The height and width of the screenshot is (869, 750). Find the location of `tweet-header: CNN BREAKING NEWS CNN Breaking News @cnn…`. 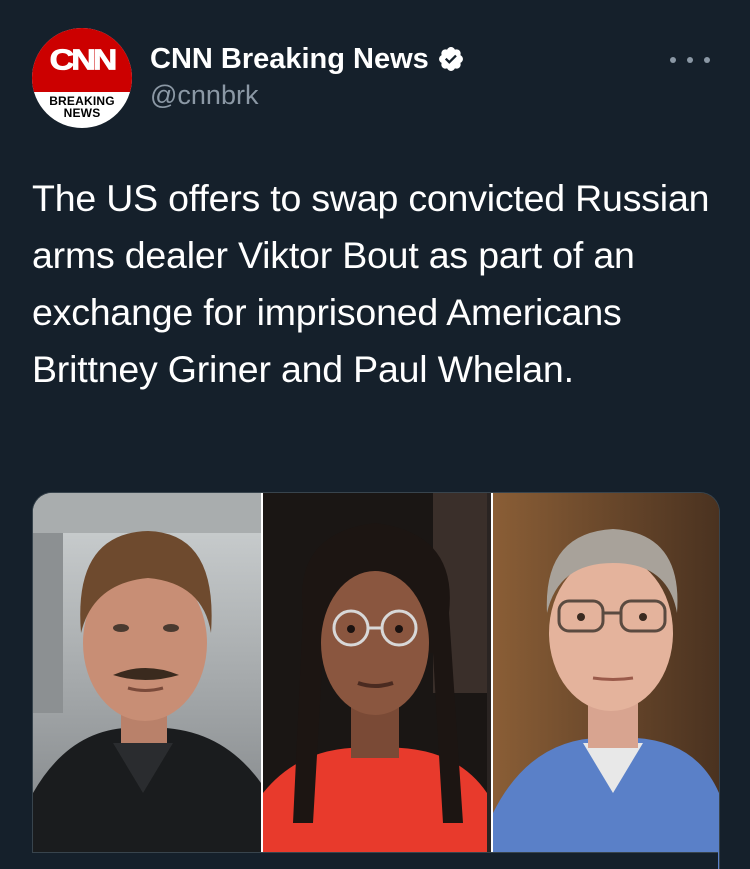

tweet-header: CNN BREAKING NEWS CNN Breaking News @cnn… is located at coordinates (375, 78).